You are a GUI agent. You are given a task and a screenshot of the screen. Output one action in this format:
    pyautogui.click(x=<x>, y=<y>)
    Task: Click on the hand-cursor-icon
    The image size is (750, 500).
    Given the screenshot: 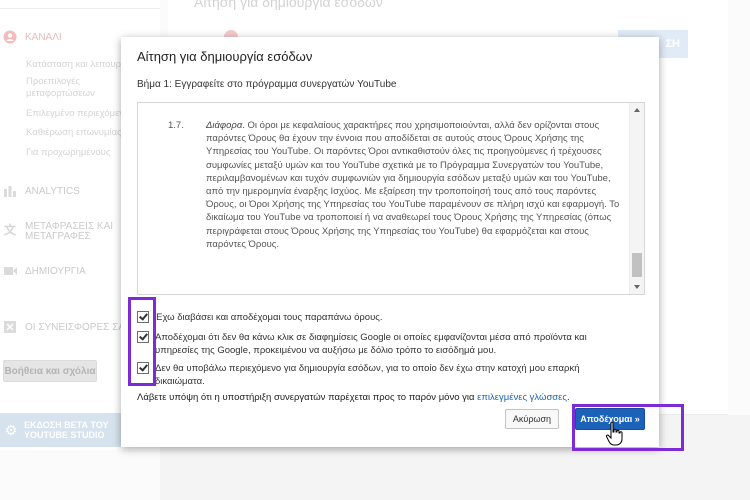 What is the action you would take?
    pyautogui.click(x=614, y=433)
    